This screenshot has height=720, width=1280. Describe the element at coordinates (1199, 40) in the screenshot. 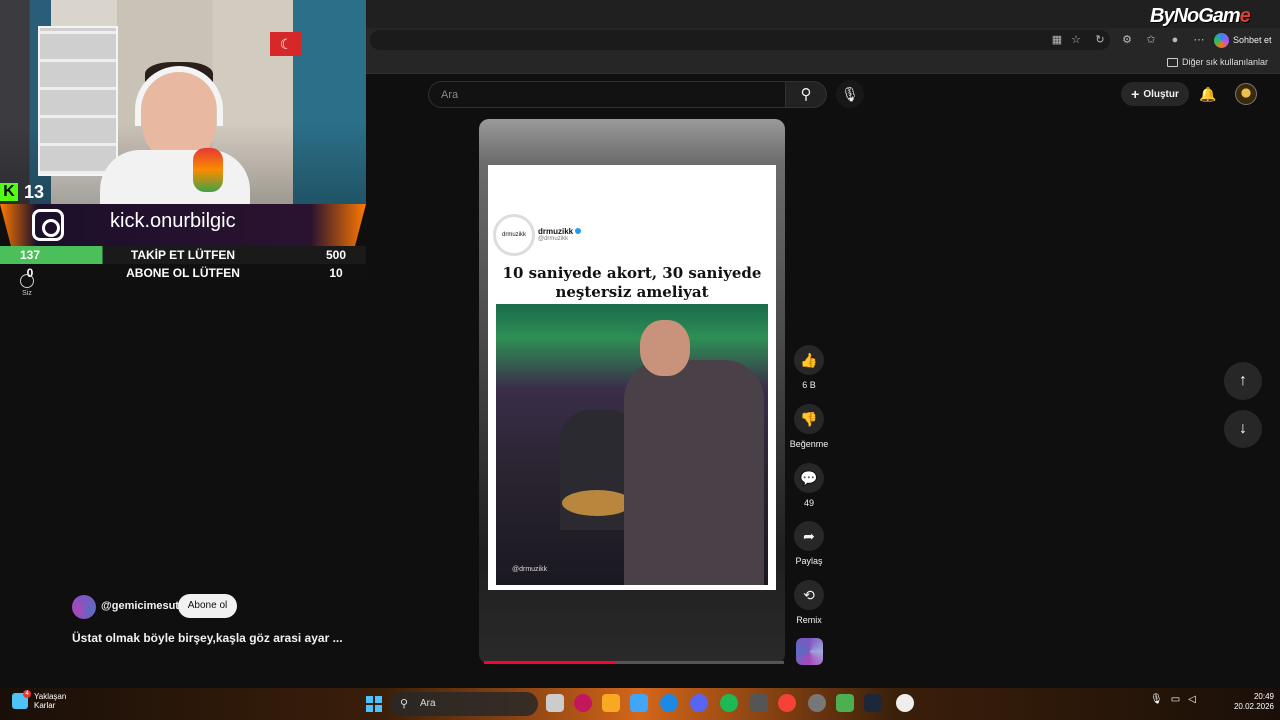

I see `more-menu-icon: ⋯` at that location.